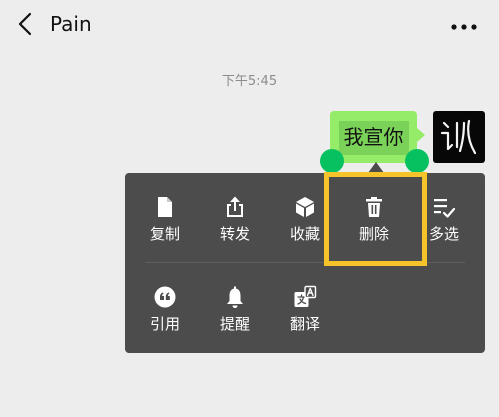 The image size is (499, 417). I want to click on menu-item-quote: 引用, so click(165, 319).